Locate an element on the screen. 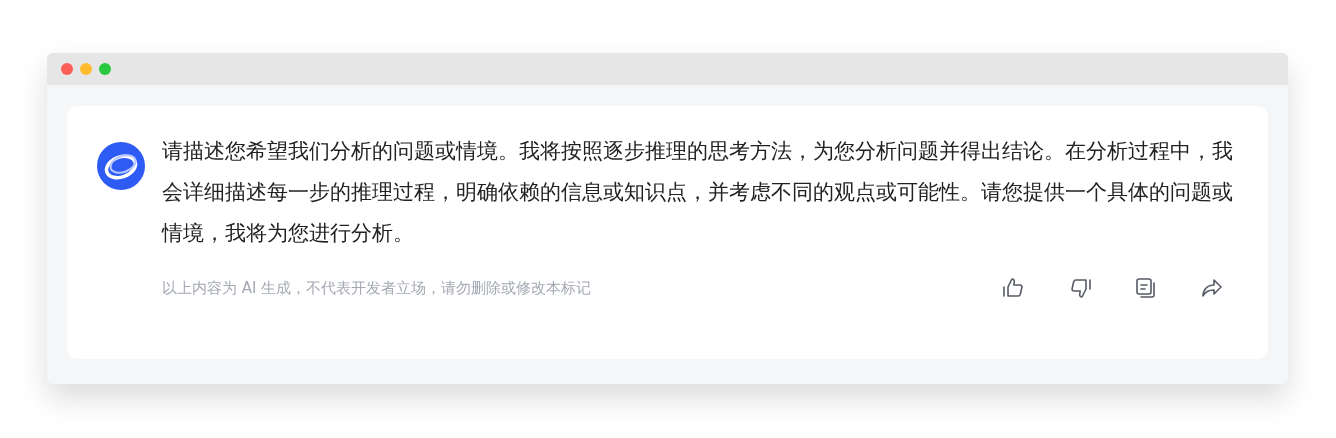 The image size is (1336, 438). thumbs-up-icon is located at coordinates (1014, 288).